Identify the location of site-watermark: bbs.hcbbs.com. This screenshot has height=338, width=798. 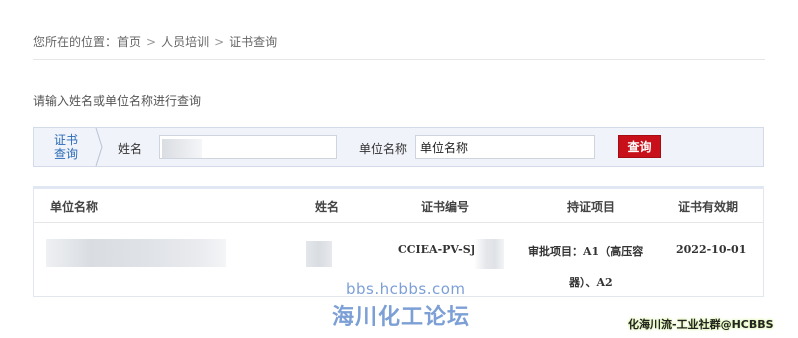
(406, 289).